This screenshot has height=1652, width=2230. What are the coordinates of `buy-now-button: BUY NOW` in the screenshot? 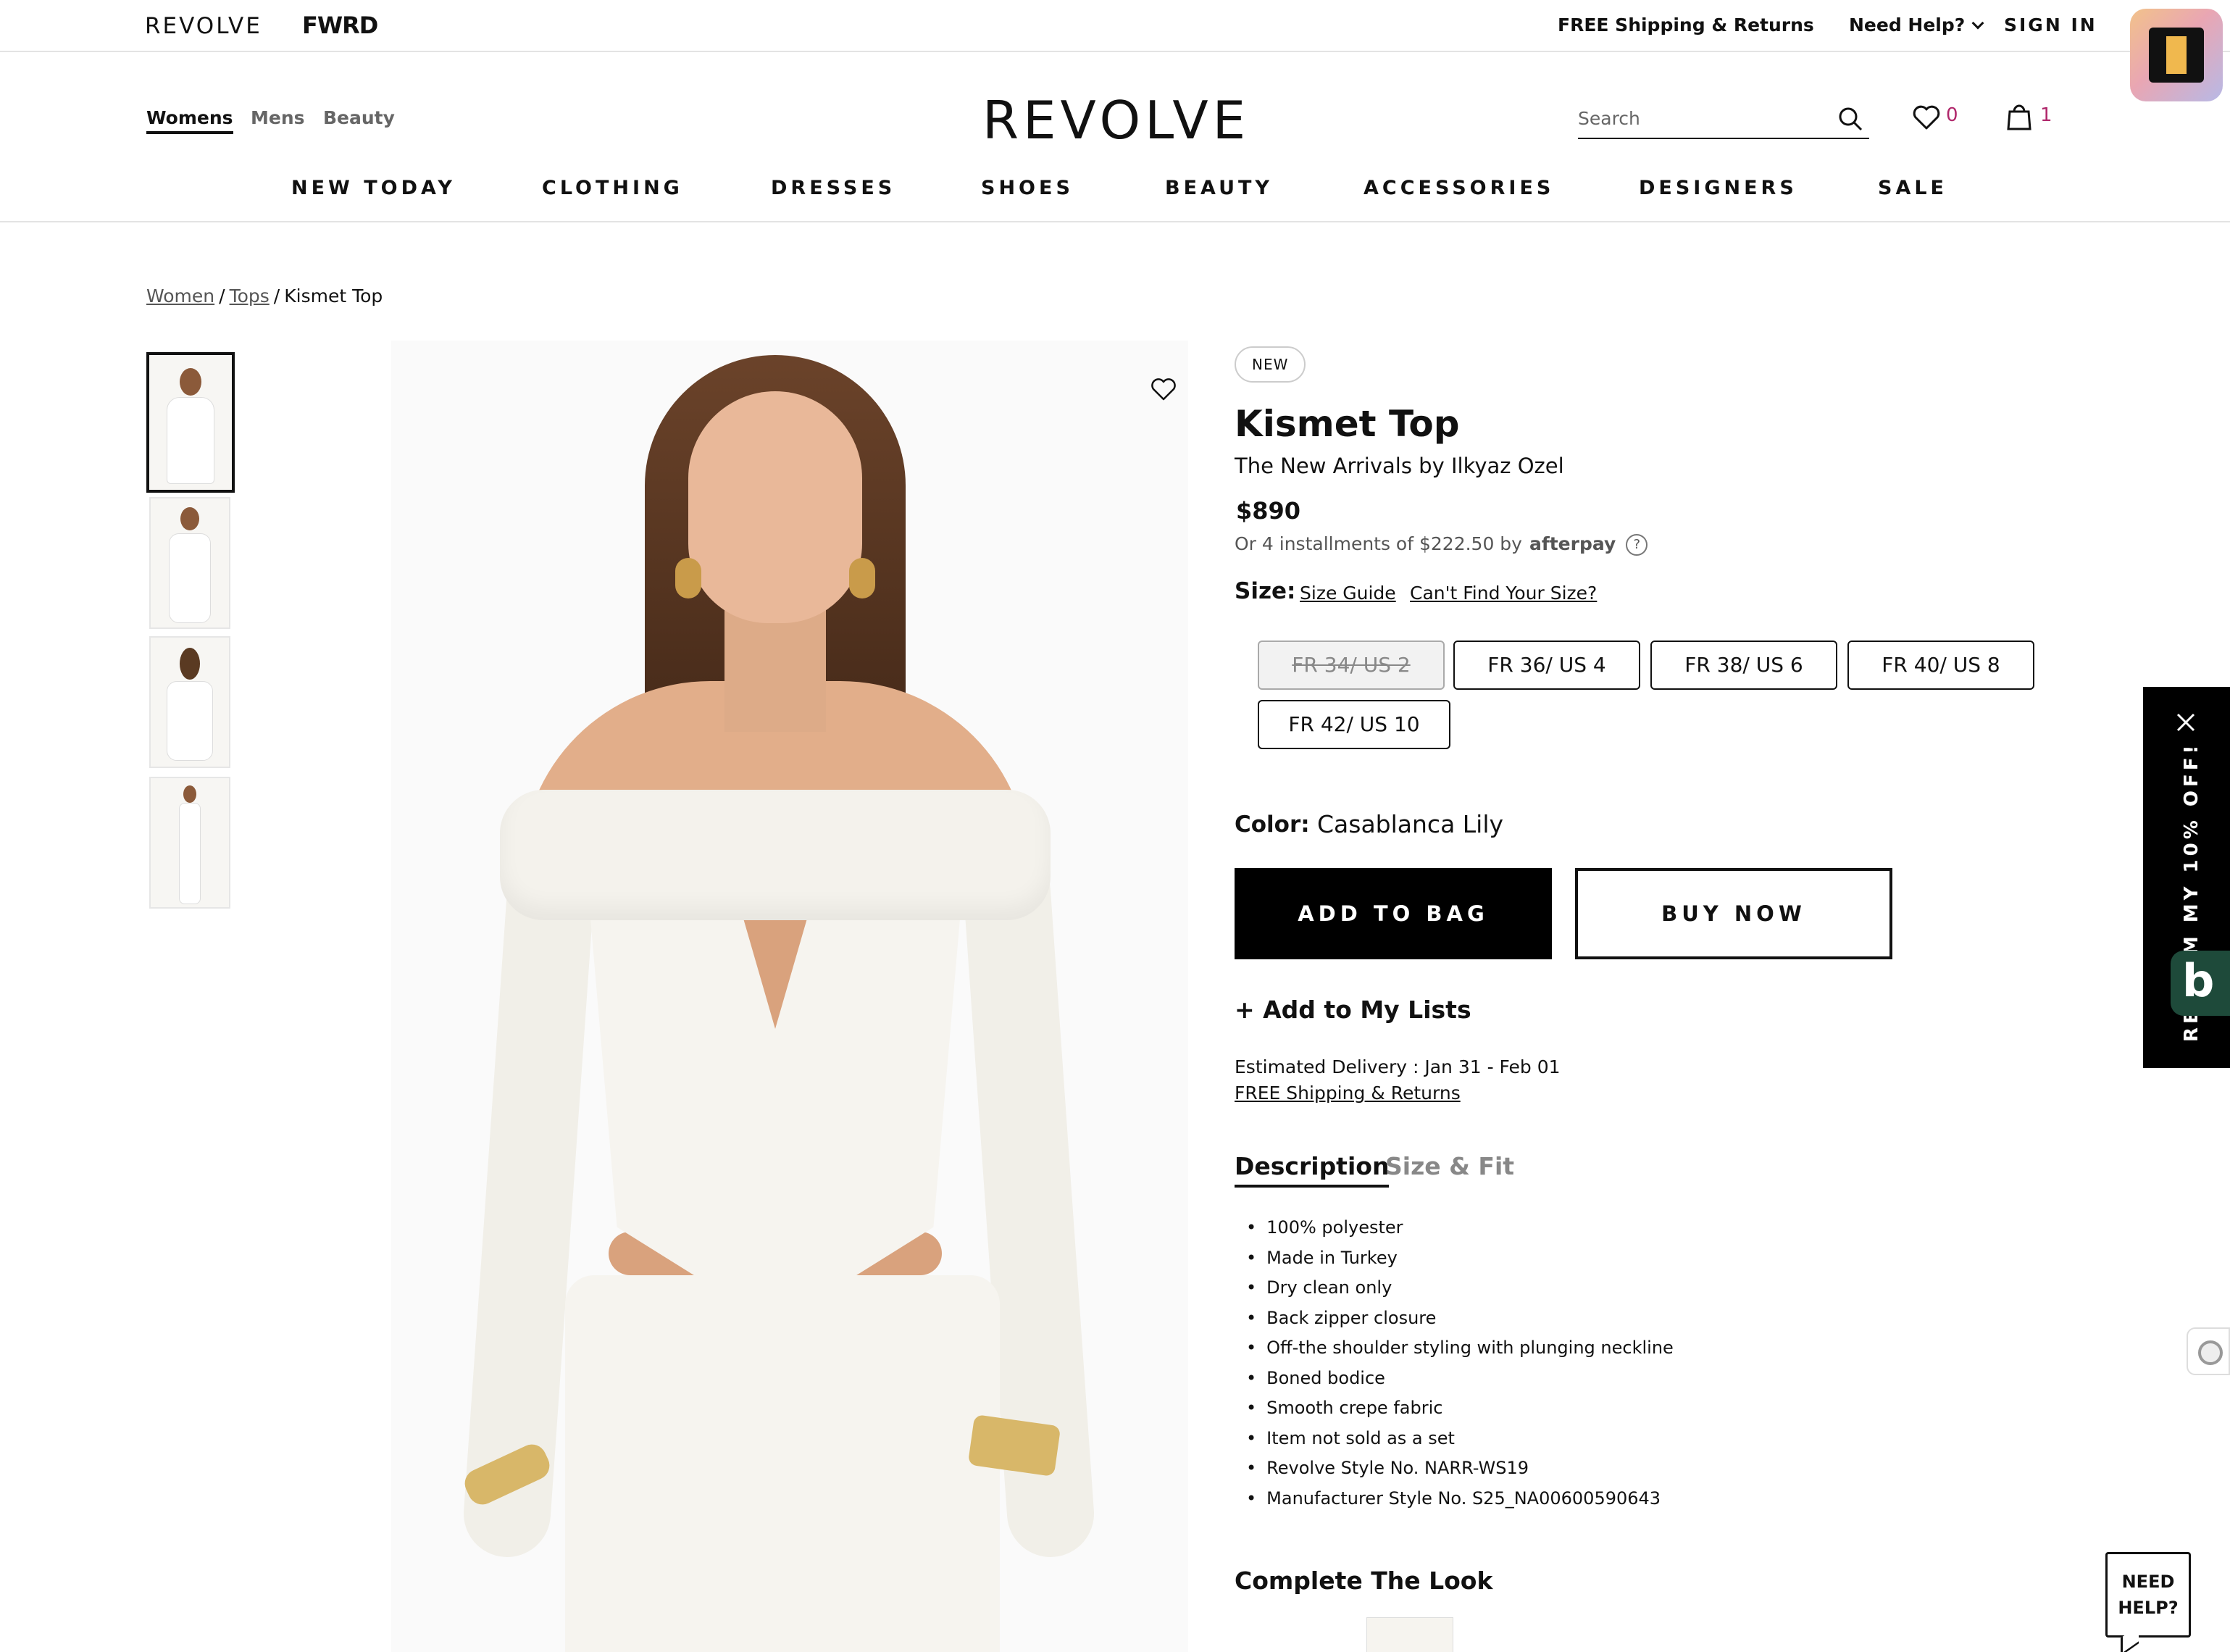 It's located at (1733, 914).